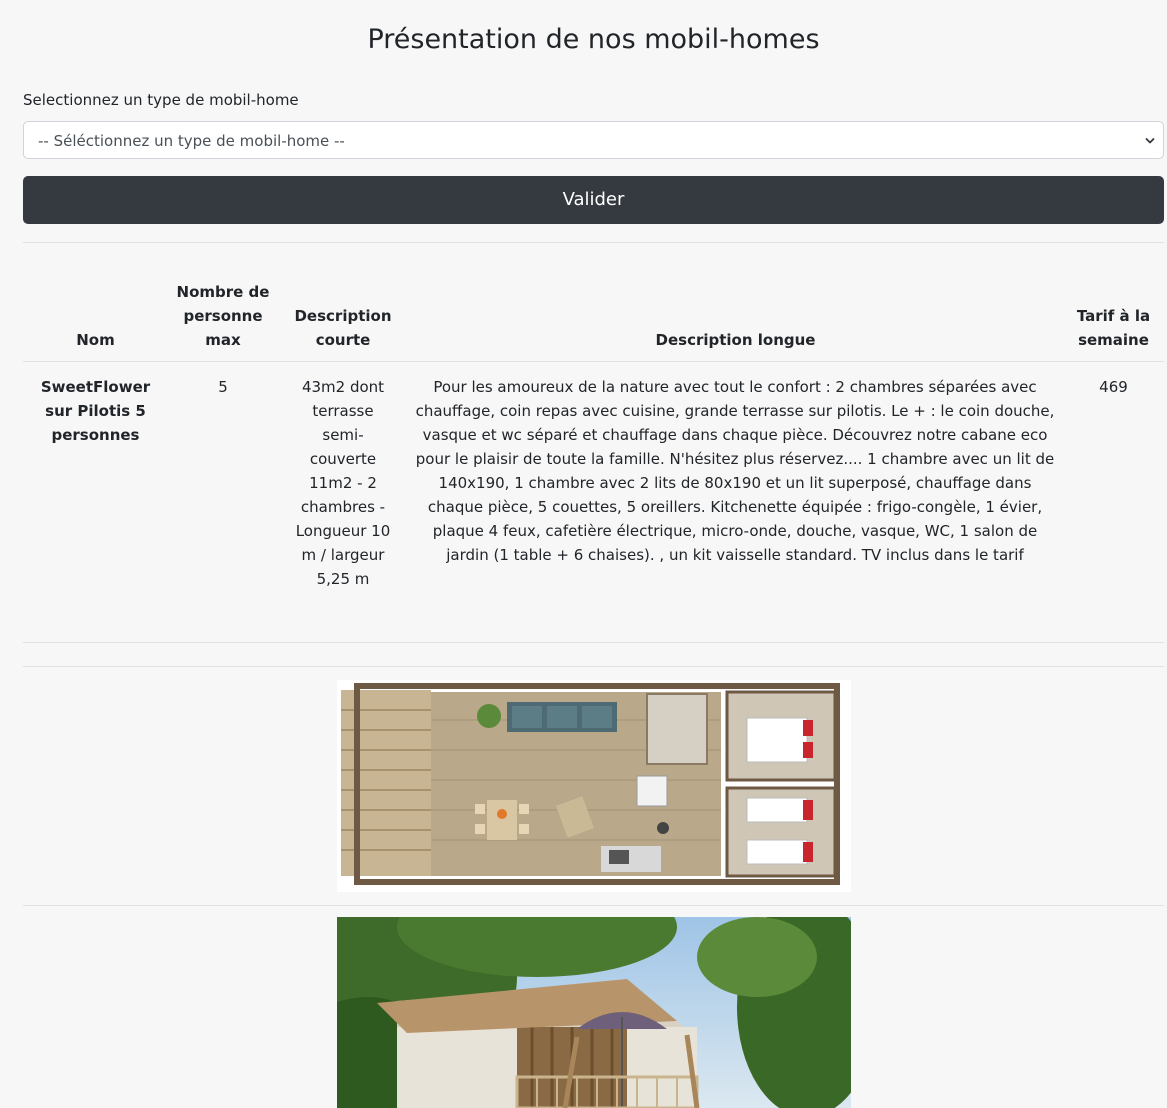 Image resolution: width=1167 pixels, height=1108 pixels. Describe the element at coordinates (1113, 328) in the screenshot. I see `header-tarif-text: Tarif à la semaine` at that location.